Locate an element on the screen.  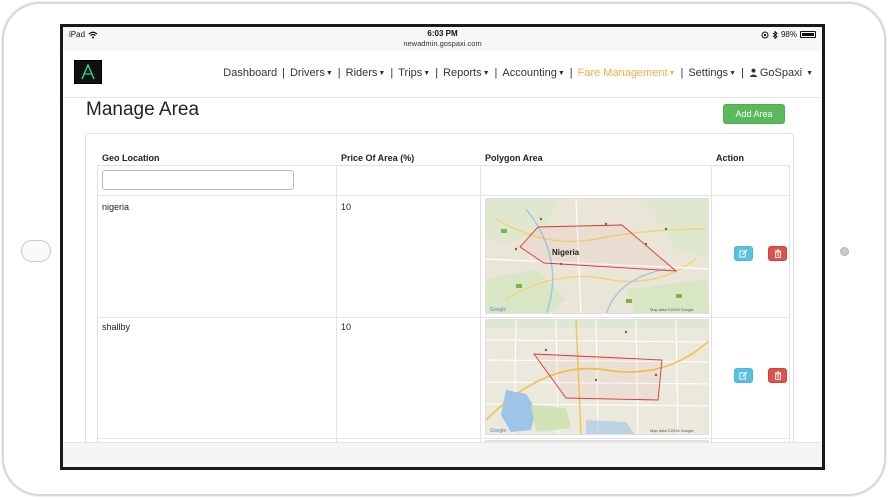
nav-item-label: Dashboard is located at coordinates (250, 73).